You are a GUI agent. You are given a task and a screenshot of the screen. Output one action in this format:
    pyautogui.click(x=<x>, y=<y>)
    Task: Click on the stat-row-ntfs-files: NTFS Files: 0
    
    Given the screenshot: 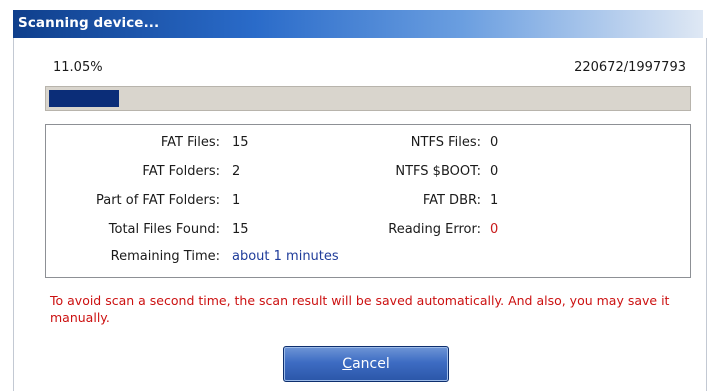 What is the action you would take?
    pyautogui.click(x=369, y=143)
    